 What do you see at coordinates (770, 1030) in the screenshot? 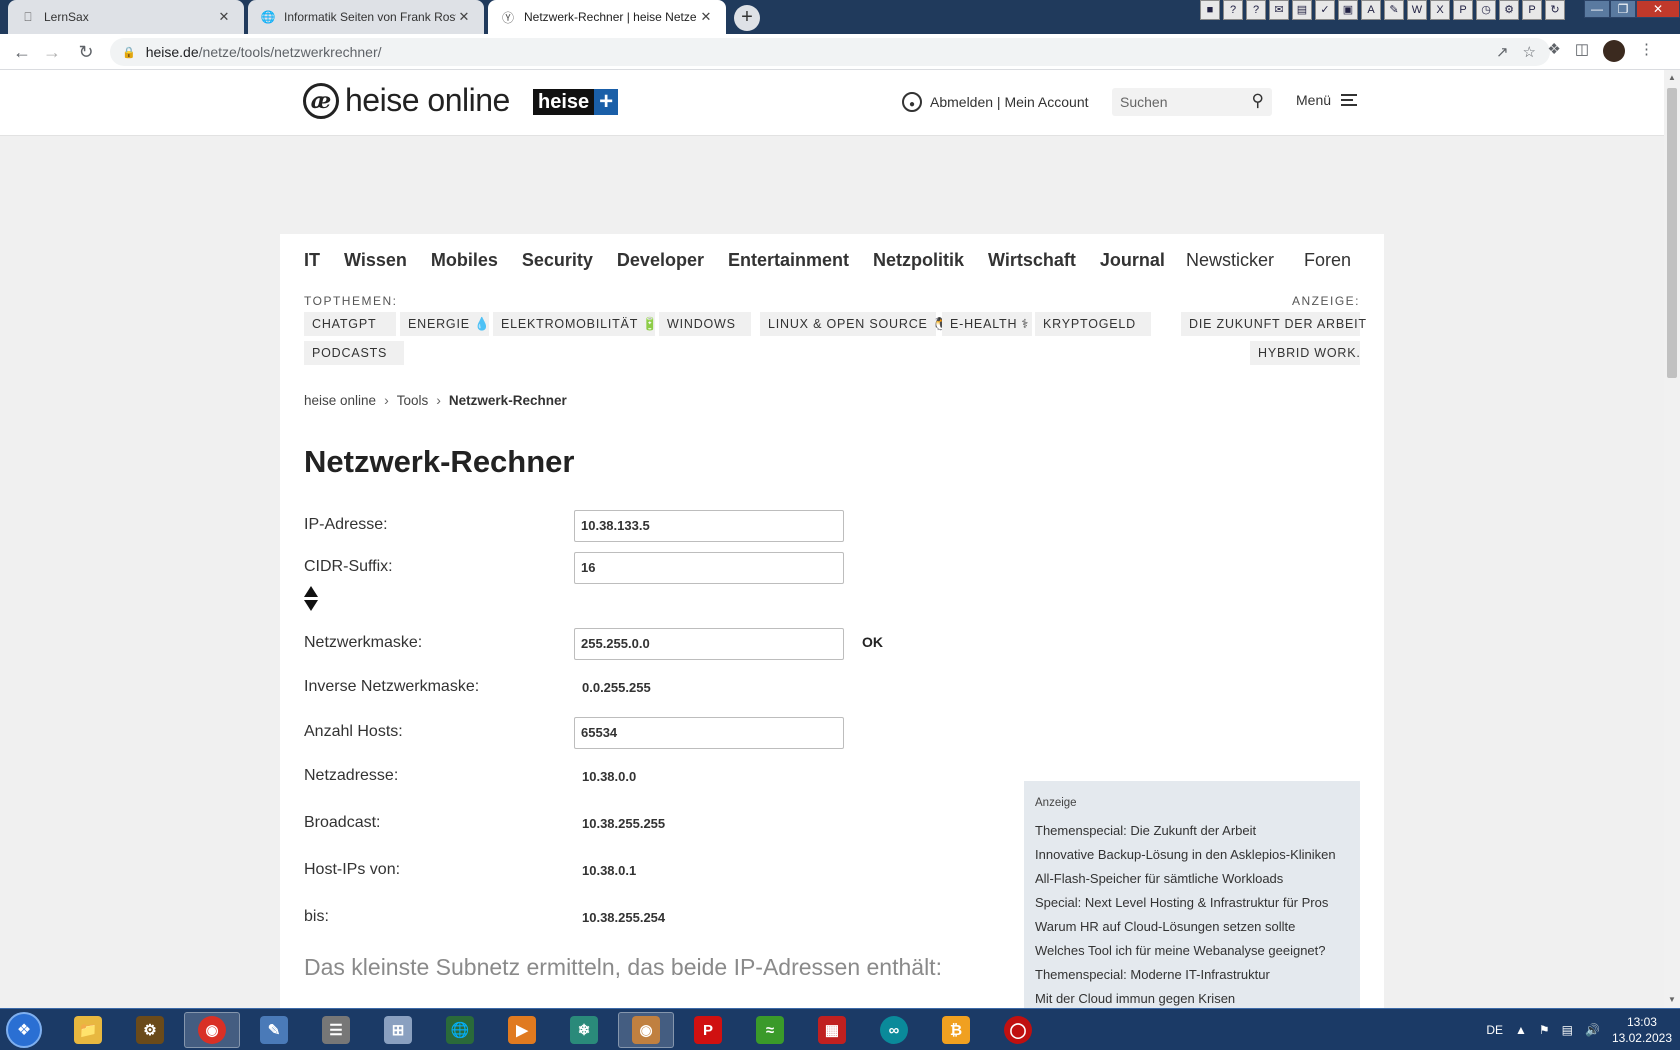
I see `chart-app-taskbar-button: ≈` at bounding box center [770, 1030].